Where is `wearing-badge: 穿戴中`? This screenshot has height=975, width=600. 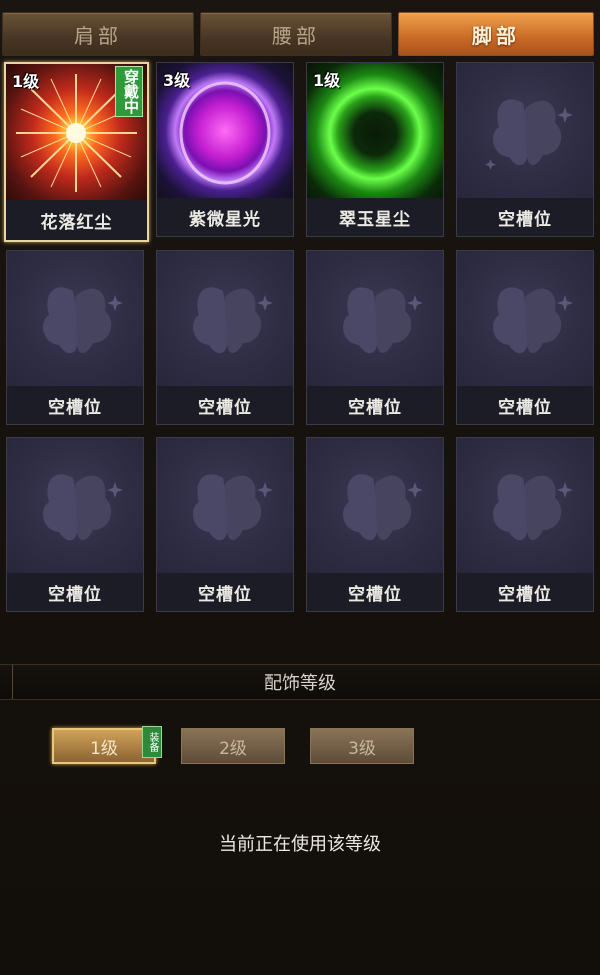 wearing-badge: 穿戴中 is located at coordinates (129, 91).